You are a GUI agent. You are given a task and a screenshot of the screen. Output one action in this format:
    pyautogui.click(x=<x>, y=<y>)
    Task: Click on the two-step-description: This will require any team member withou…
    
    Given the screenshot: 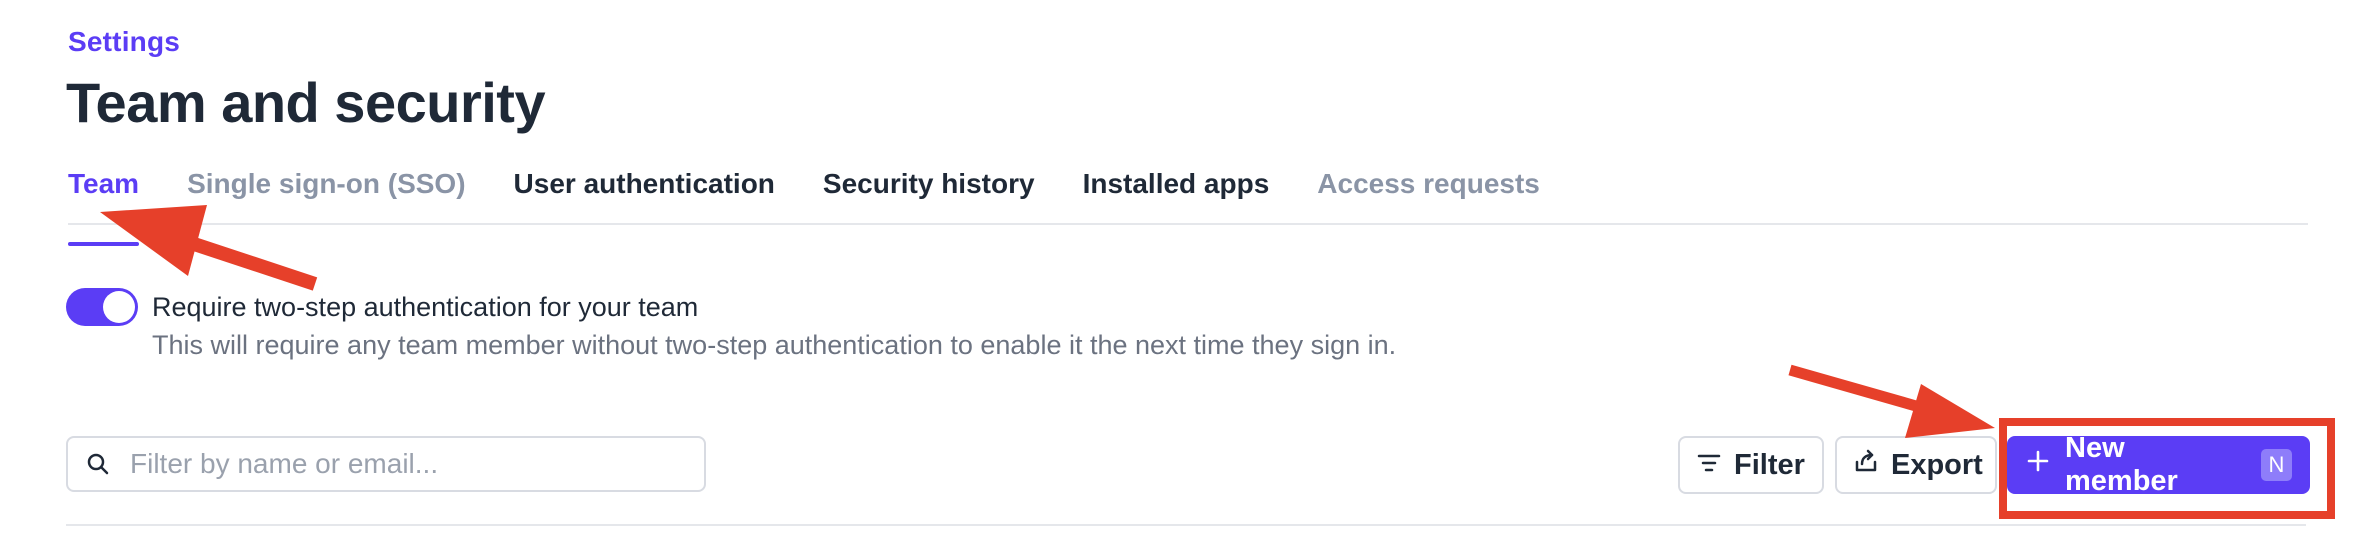 What is the action you would take?
    pyautogui.click(x=774, y=345)
    